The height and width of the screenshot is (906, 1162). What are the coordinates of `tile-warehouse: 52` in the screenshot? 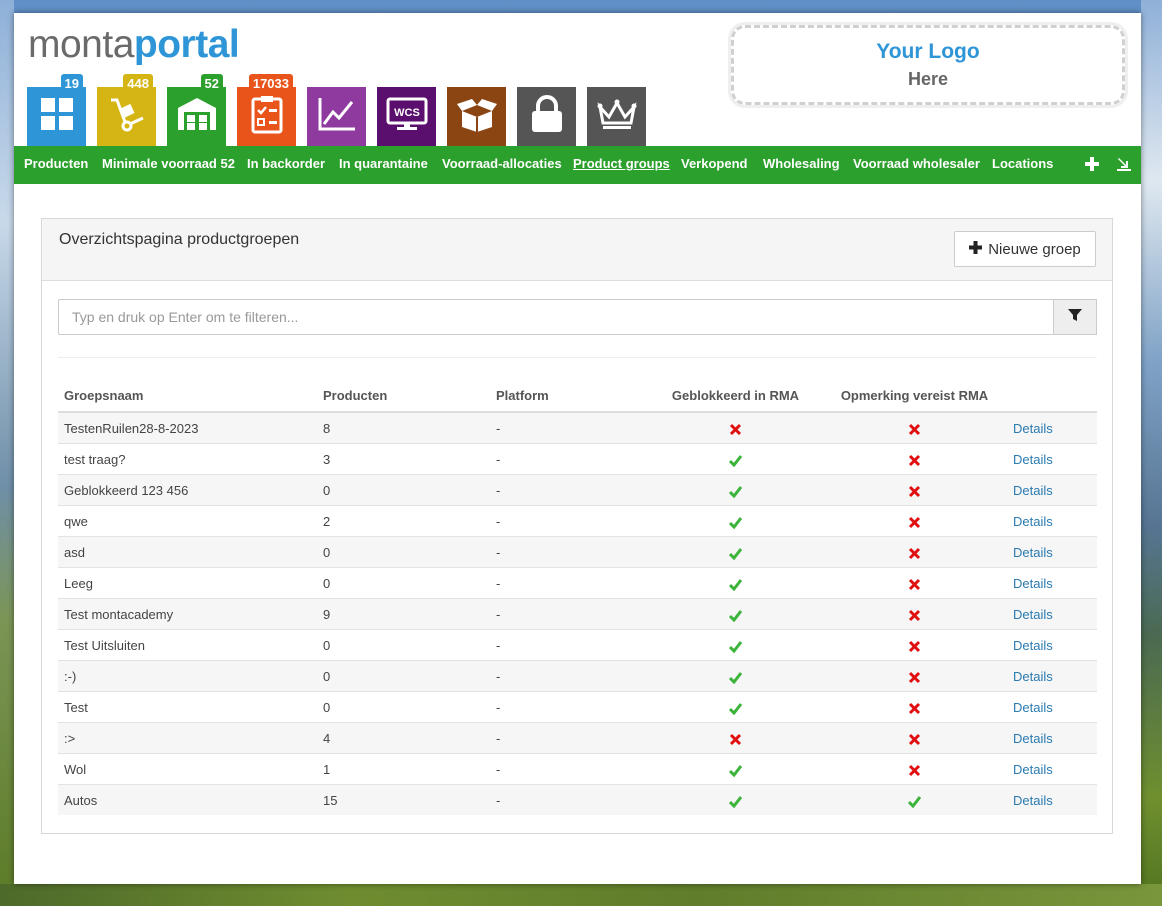 It's located at (196, 110).